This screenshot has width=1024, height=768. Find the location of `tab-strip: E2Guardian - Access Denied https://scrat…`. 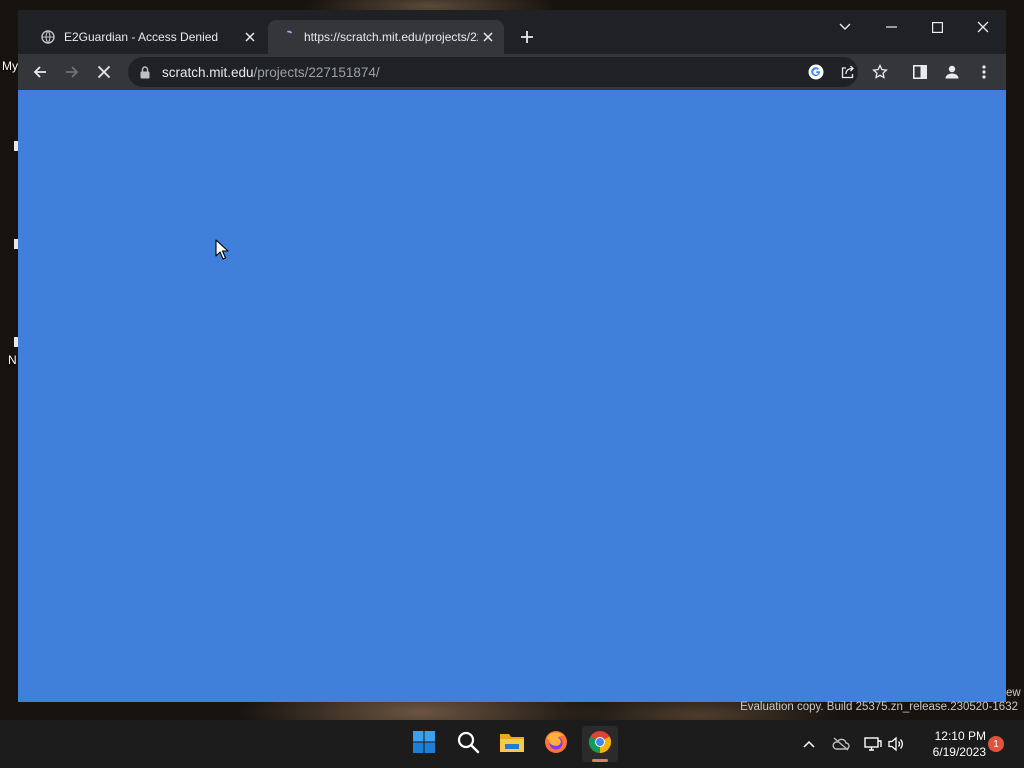

tab-strip: E2Guardian - Access Denied https://scrat… is located at coordinates (512, 32).